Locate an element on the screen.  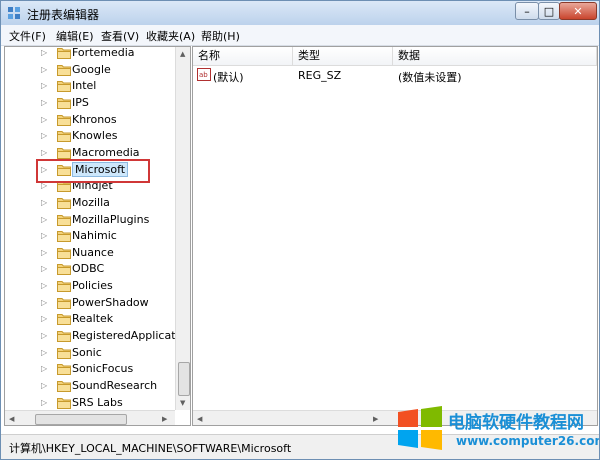
tree-item: ▷ Mozilla is located at coordinates (90, 203).